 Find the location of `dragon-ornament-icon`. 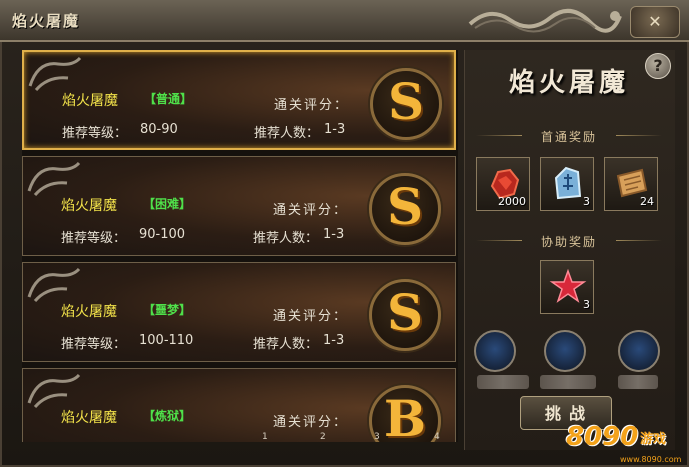

dragon-ornament-icon is located at coordinates (545, 21).